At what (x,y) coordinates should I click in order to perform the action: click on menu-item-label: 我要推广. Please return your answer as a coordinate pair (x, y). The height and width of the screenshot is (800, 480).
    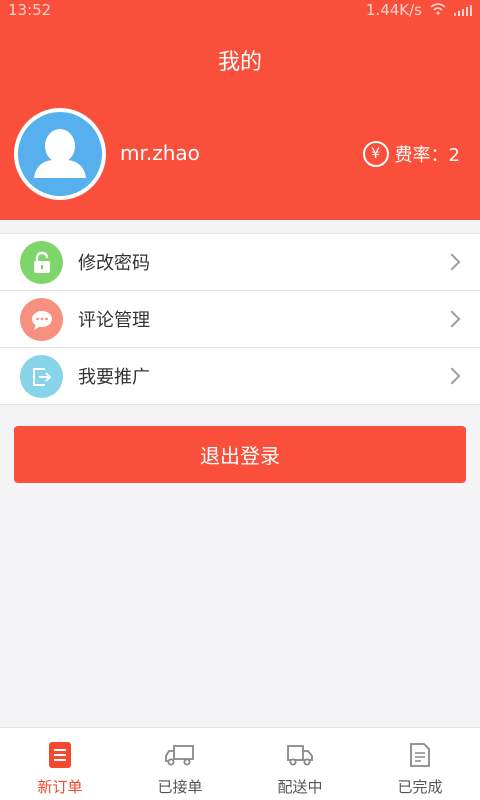
    Looking at the image, I should click on (114, 377).